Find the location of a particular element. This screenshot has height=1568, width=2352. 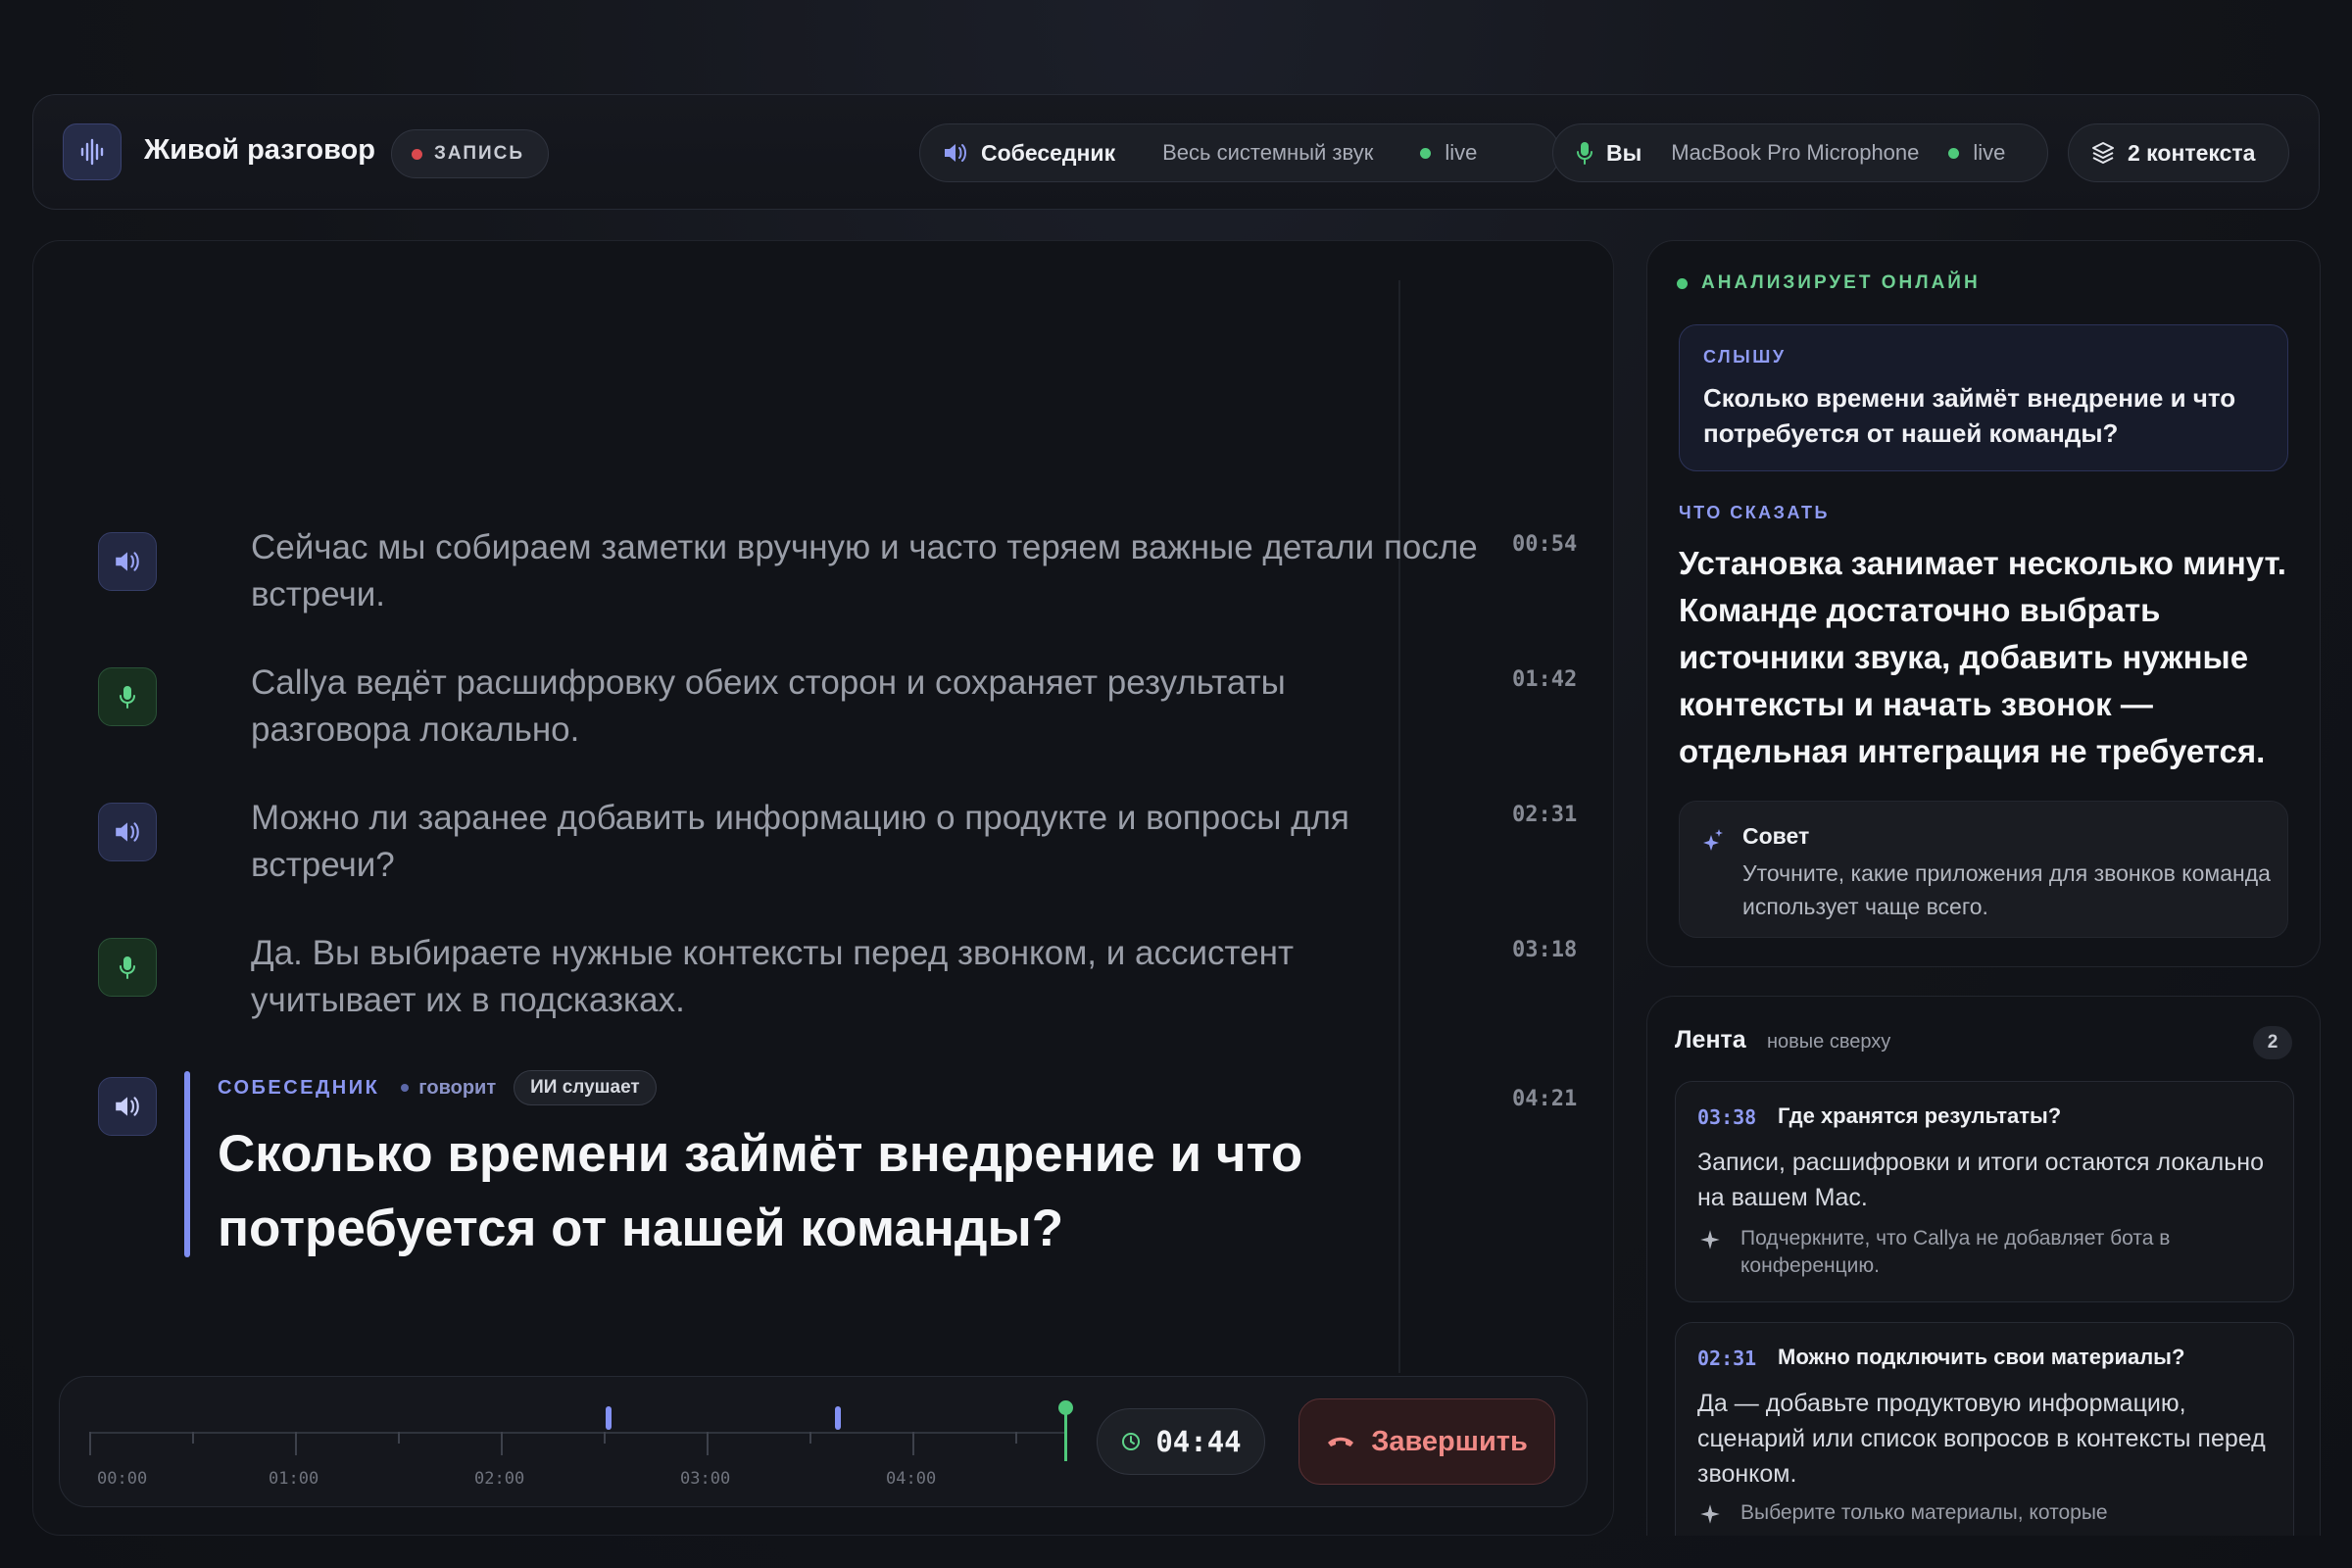

current-speaker-label: СОБЕСЕДНИК is located at coordinates (299, 1087).